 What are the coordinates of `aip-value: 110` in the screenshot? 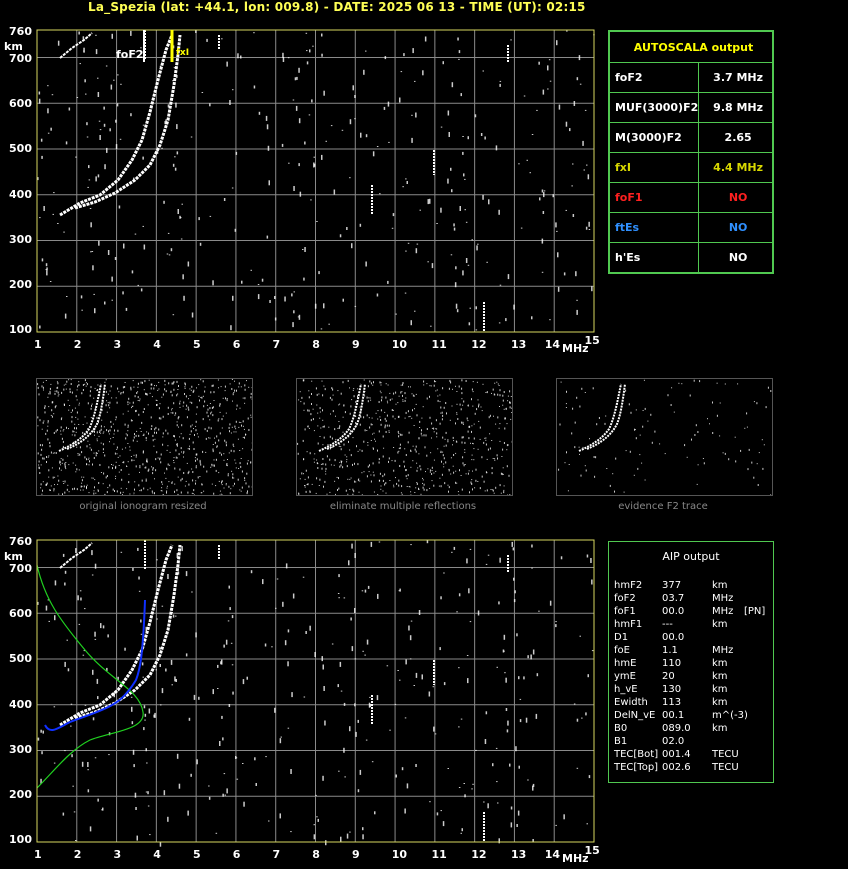 It's located at (672, 663).